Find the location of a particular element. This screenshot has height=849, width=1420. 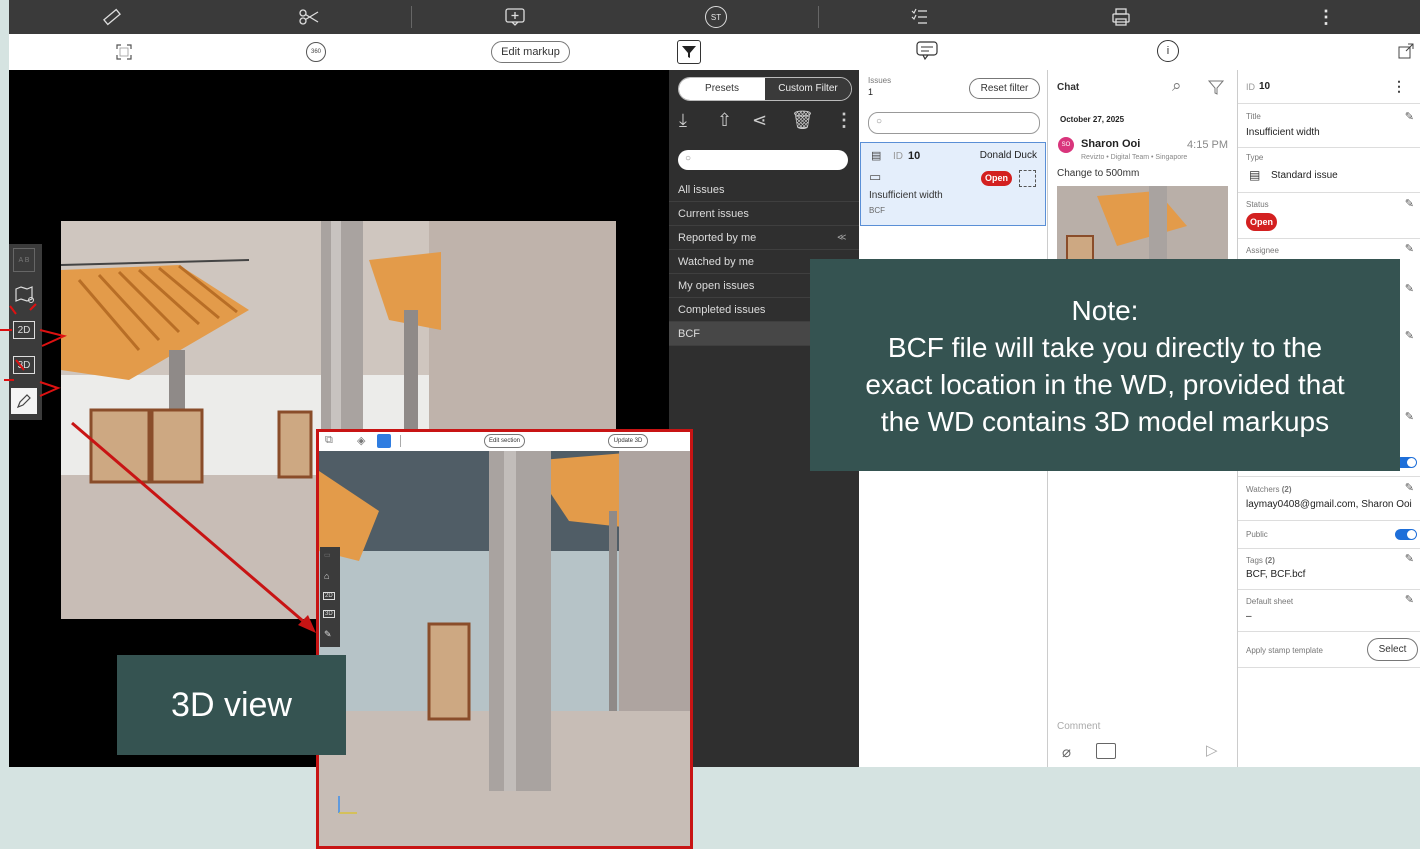

print-icon is located at coordinates (1121, 17).